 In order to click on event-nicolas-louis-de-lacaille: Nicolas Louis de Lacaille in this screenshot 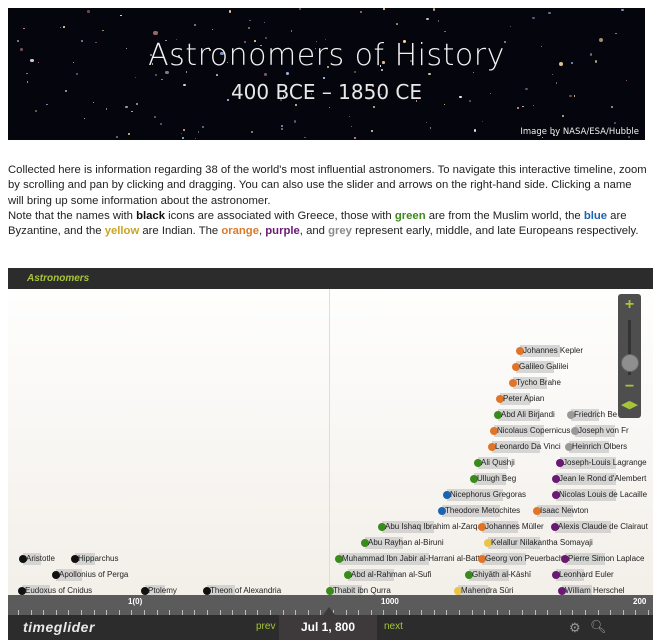, I will do `click(599, 495)`.